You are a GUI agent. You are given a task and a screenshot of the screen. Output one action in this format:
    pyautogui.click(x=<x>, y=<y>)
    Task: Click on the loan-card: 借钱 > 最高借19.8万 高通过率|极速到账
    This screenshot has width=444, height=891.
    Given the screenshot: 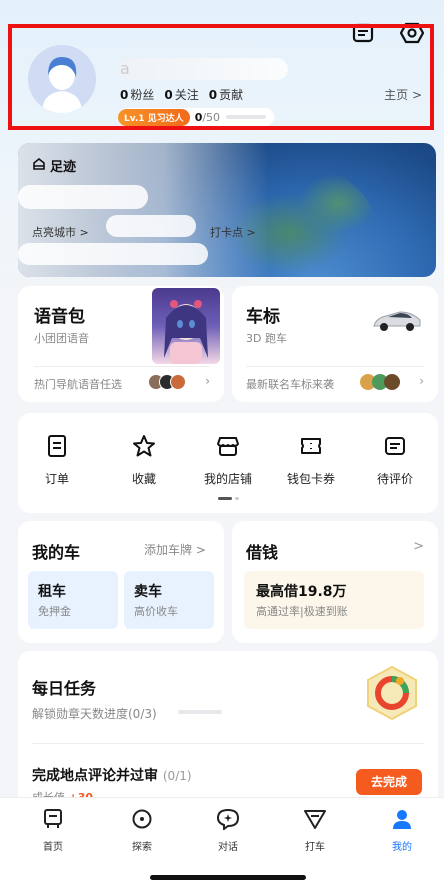 What is the action you would take?
    pyautogui.click(x=335, y=582)
    